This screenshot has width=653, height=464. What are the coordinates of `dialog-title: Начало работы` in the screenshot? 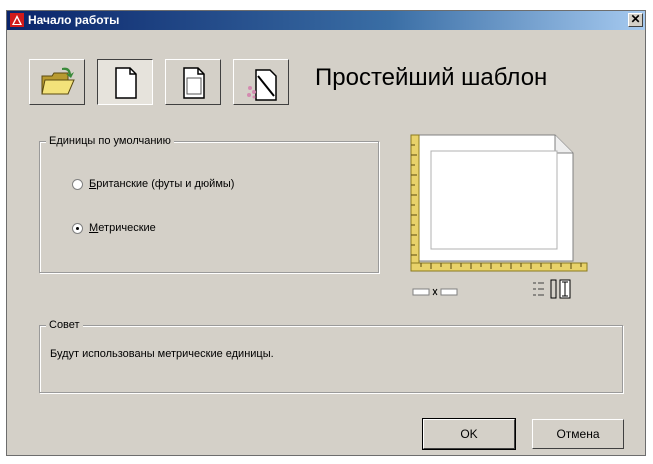 It's located at (74, 20).